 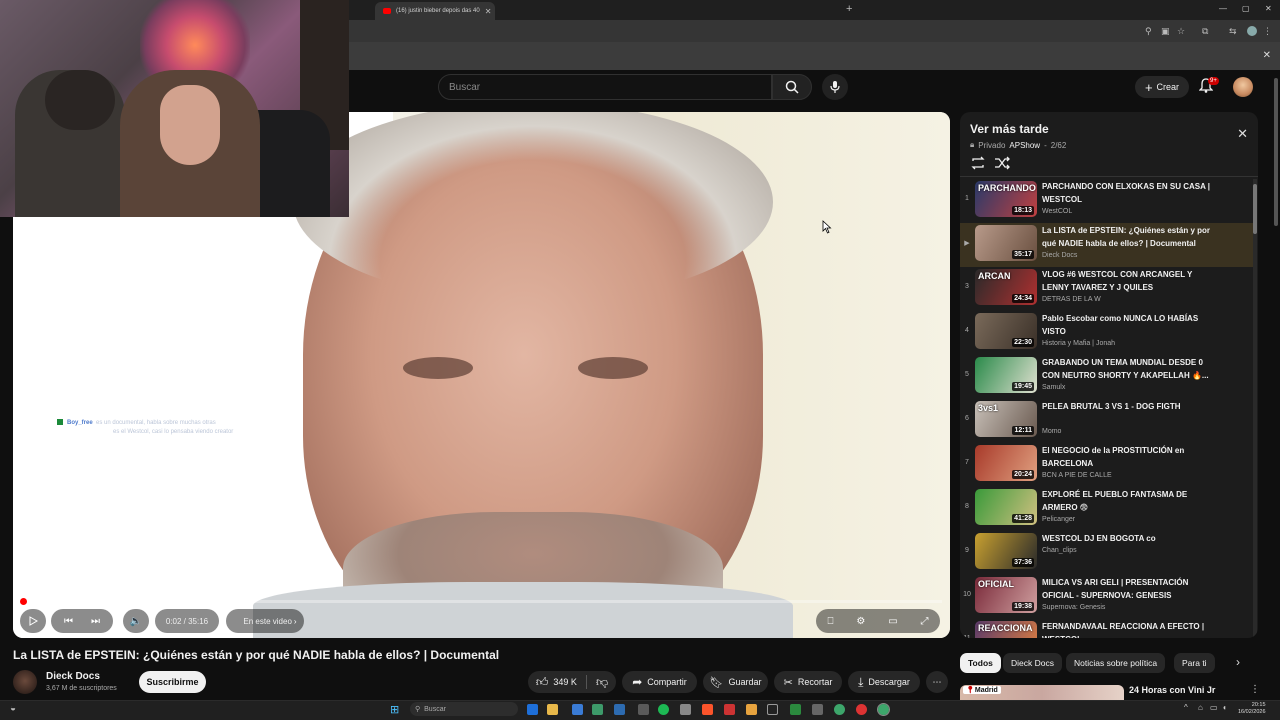 What do you see at coordinates (707, 709) in the screenshot?
I see `brave-icon` at bounding box center [707, 709].